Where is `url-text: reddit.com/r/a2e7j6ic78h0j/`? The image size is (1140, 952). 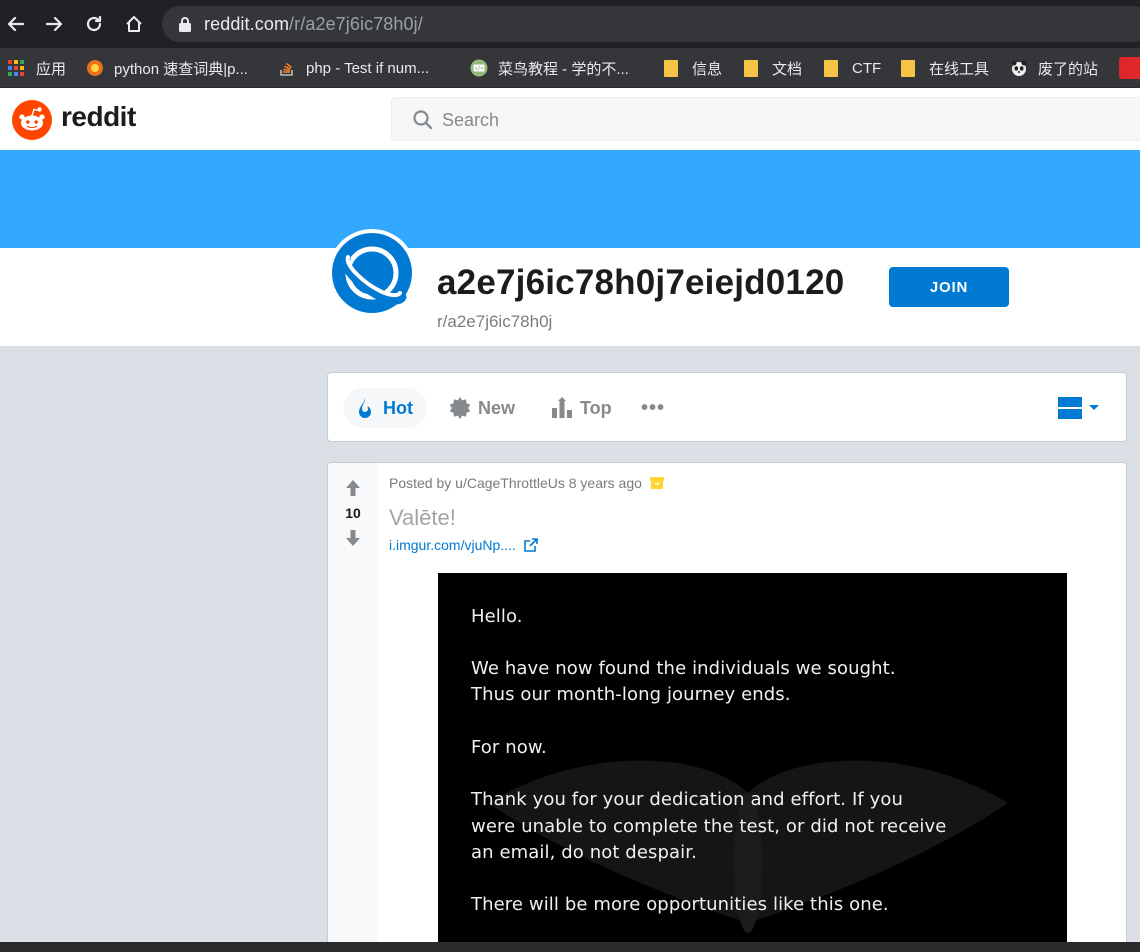
url-text: reddit.com/r/a2e7j6ic78h0j/ is located at coordinates (313, 24).